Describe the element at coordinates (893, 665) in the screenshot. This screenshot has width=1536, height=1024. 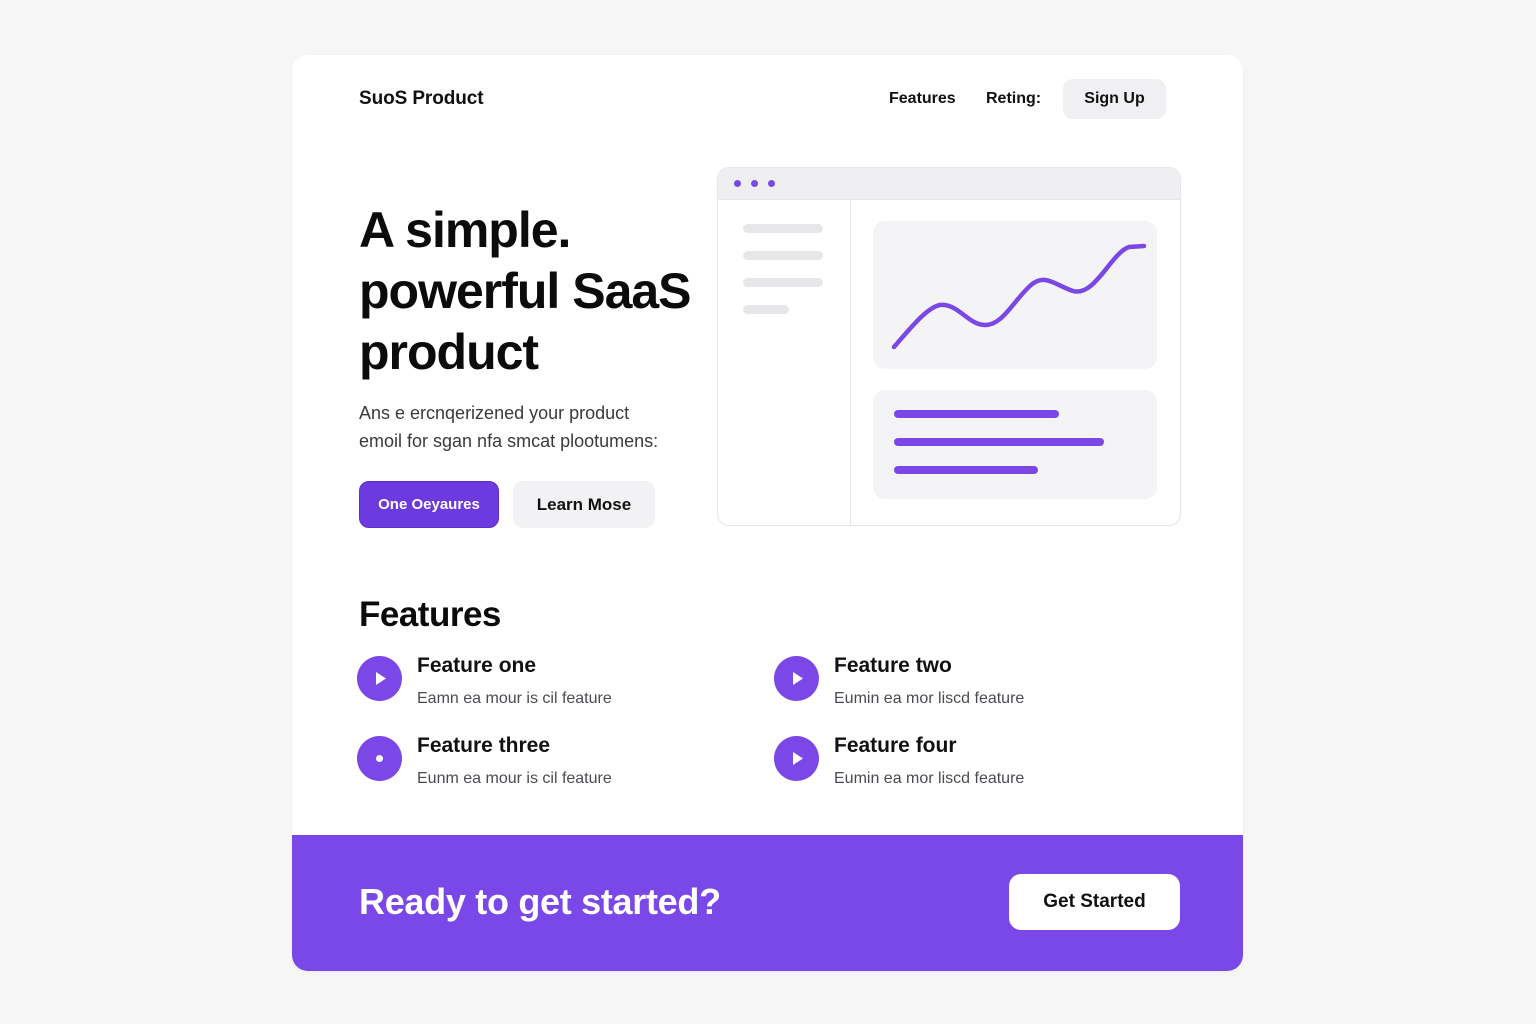
I see `feature-title: Feature two` at that location.